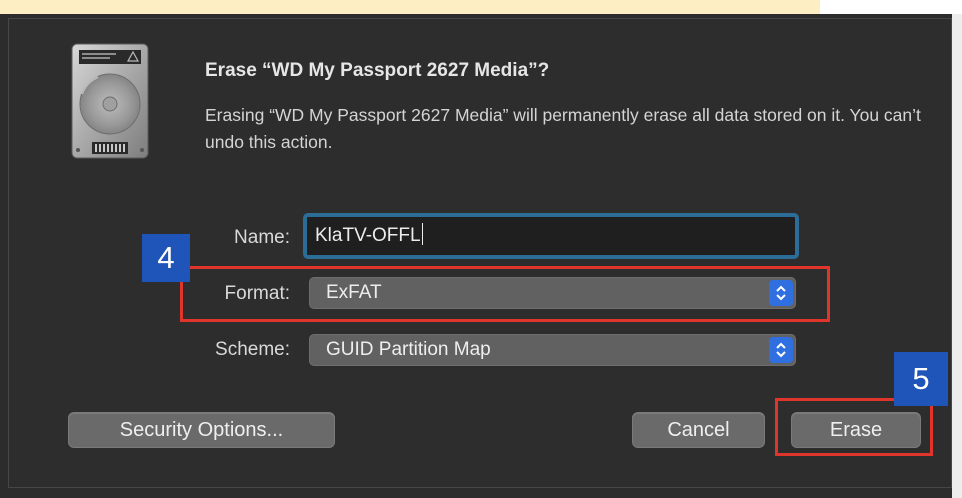 The image size is (962, 498). I want to click on erase-highlight-box, so click(854, 427).